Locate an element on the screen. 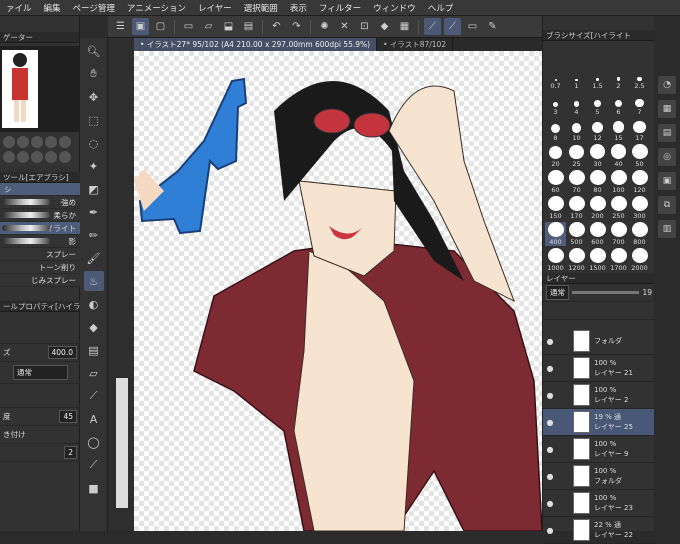  brush-size-cell: 100 is located at coordinates (618, 182).